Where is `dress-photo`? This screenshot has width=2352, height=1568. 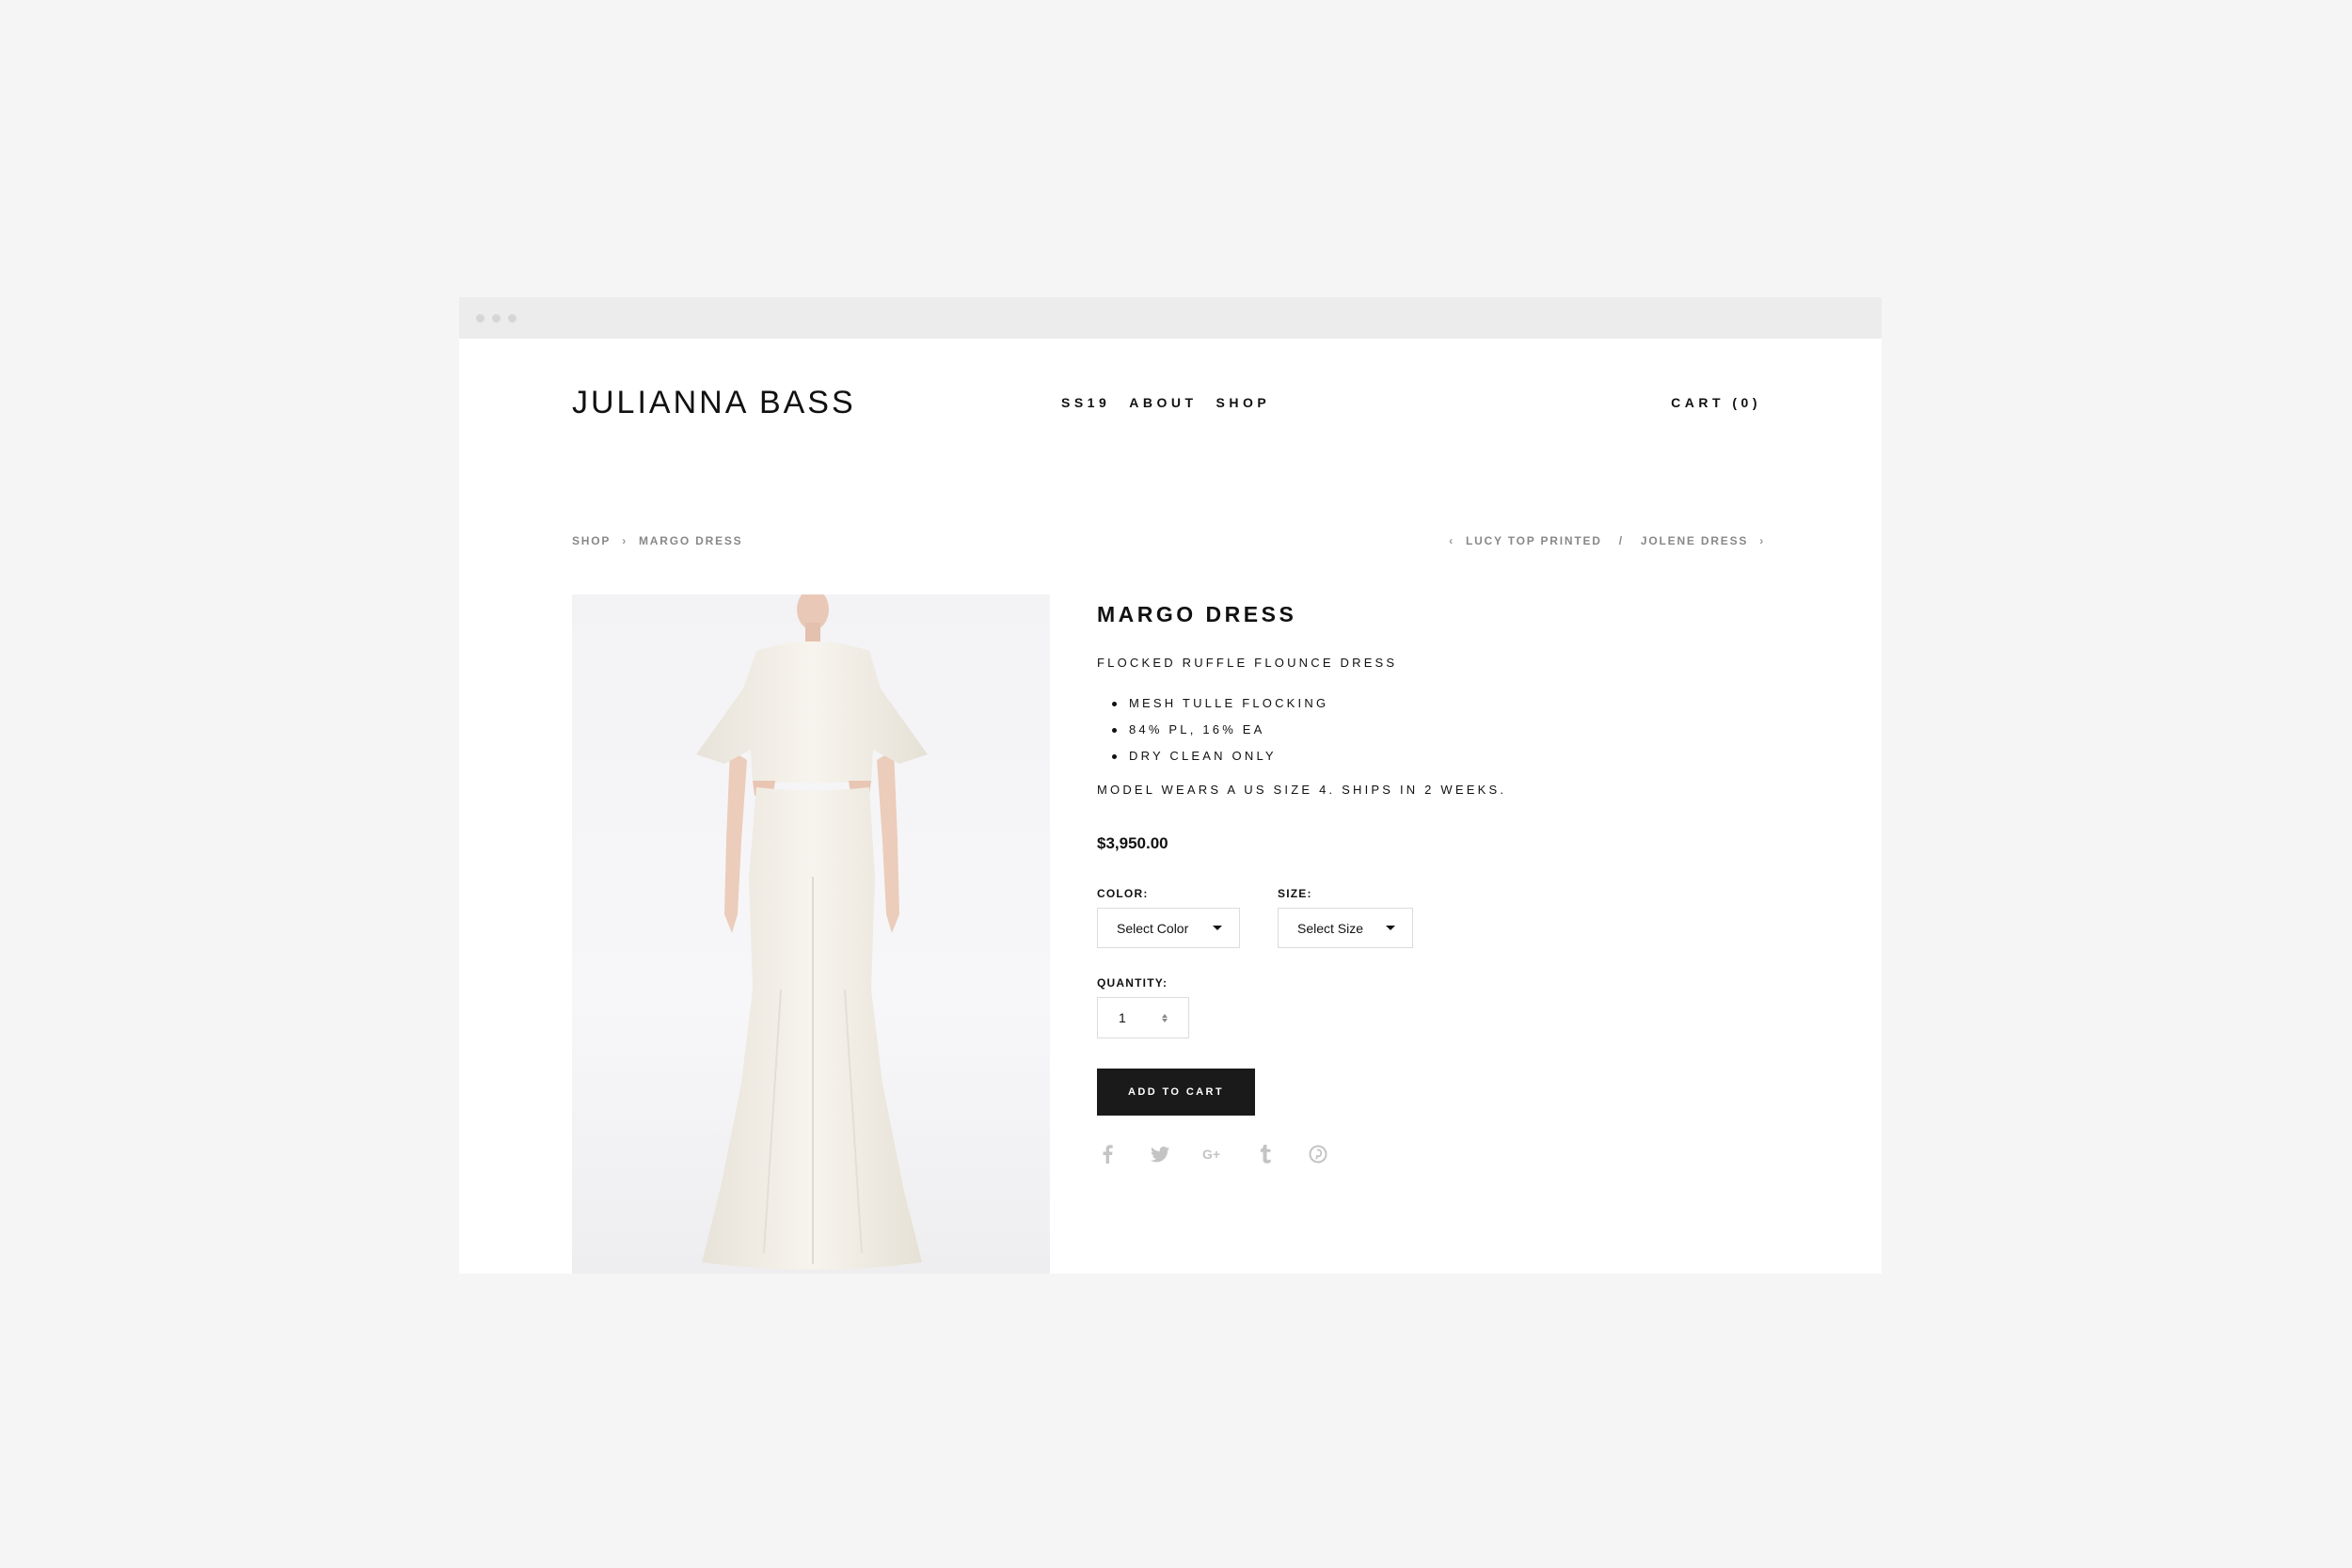
dress-photo is located at coordinates (812, 932).